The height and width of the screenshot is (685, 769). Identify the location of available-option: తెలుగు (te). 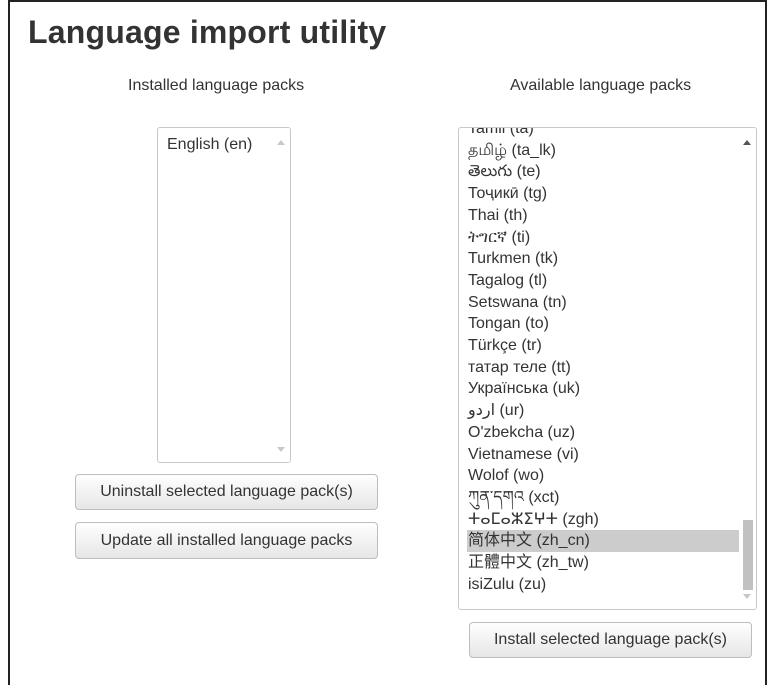
(504, 172).